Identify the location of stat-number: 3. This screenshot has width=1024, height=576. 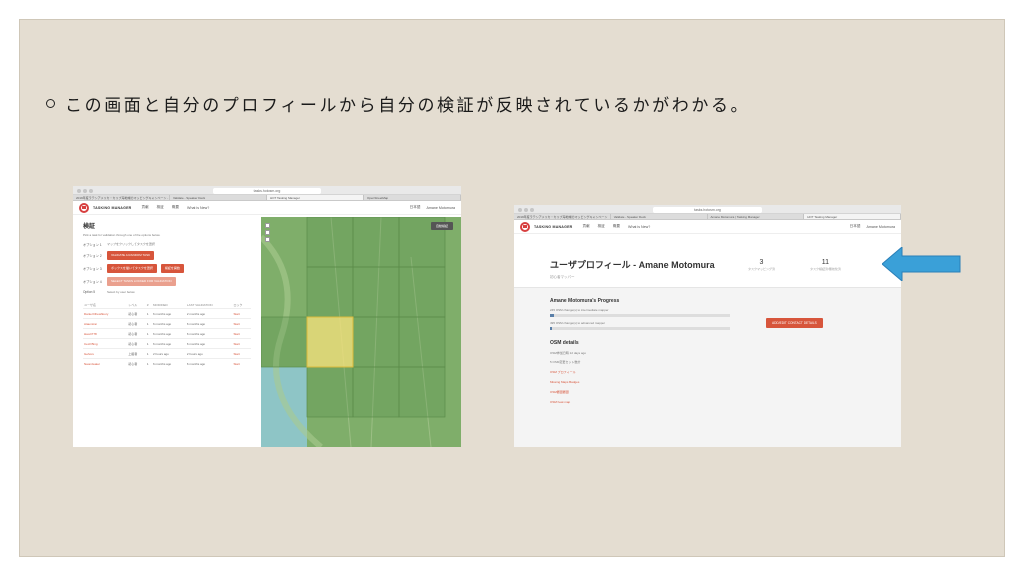
(761, 262).